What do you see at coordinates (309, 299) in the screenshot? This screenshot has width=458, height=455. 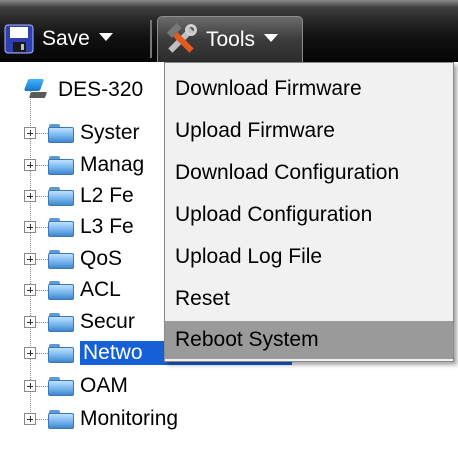 I see `menu-item-reset: Reset` at bounding box center [309, 299].